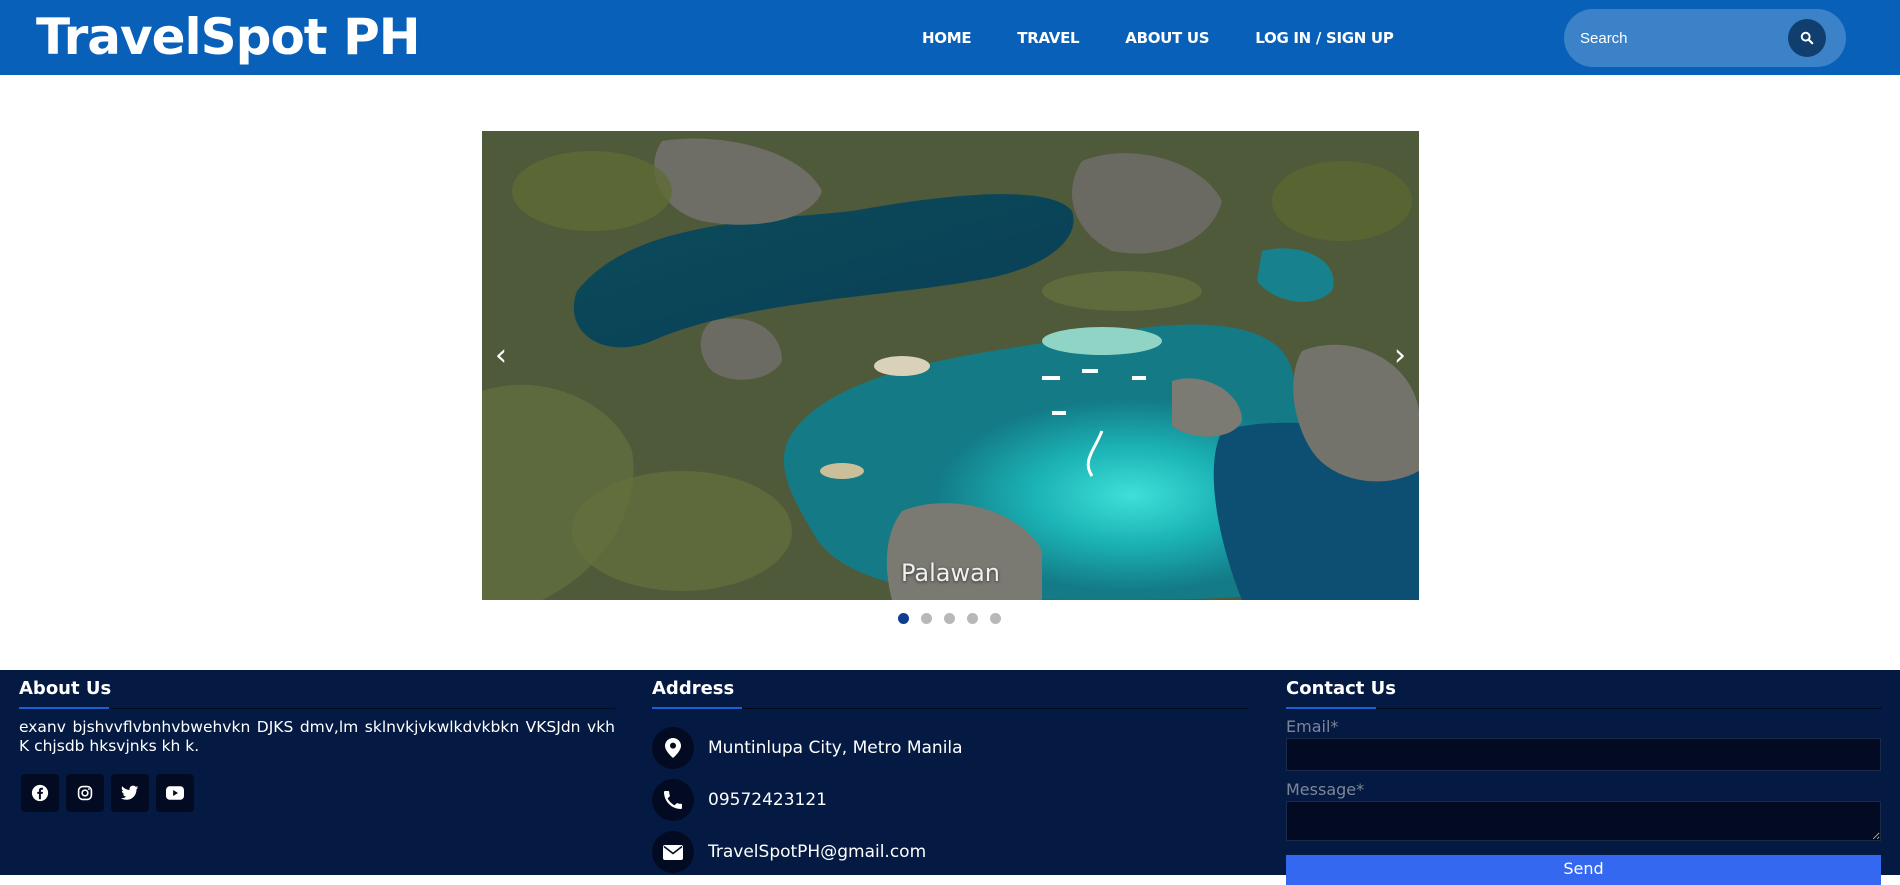  I want to click on address-email-row: TravelSpotPH@gmail.com, so click(789, 852).